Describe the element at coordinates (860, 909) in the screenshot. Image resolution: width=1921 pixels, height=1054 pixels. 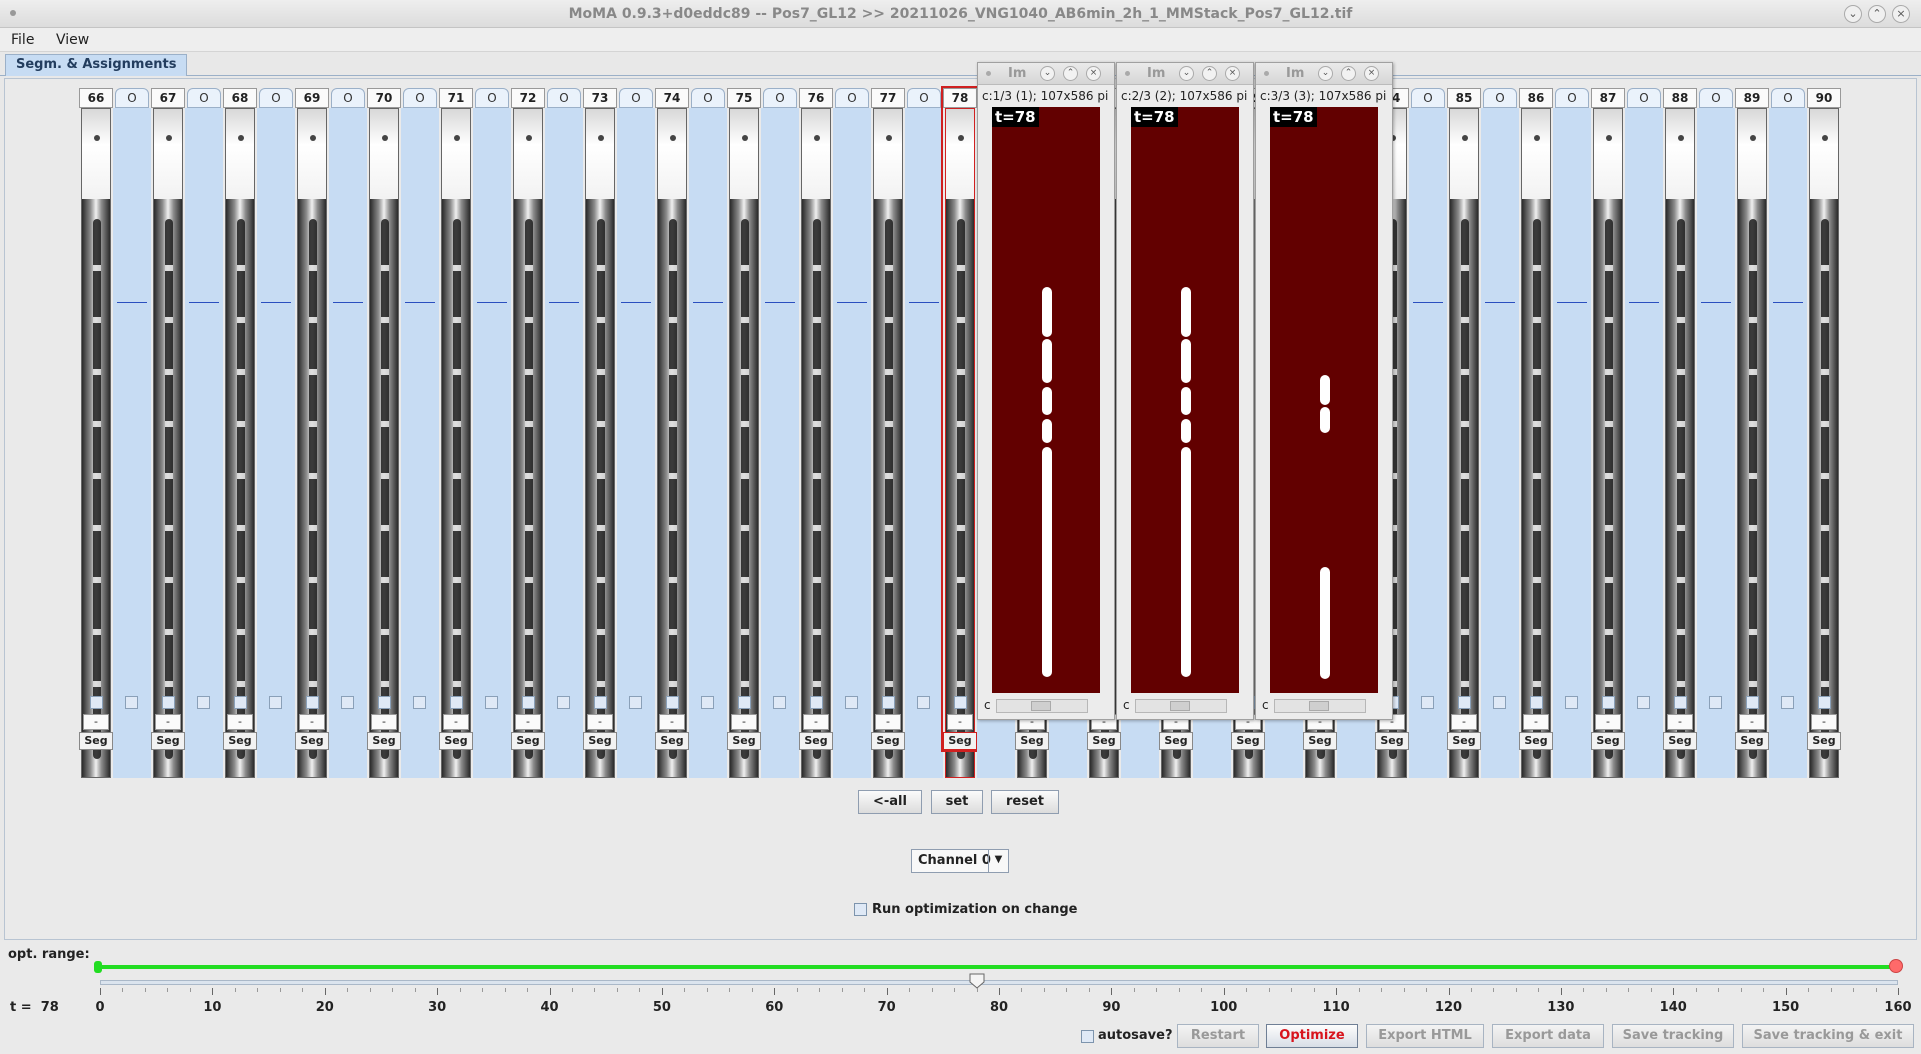
I see `run-optimization-checkbox` at that location.